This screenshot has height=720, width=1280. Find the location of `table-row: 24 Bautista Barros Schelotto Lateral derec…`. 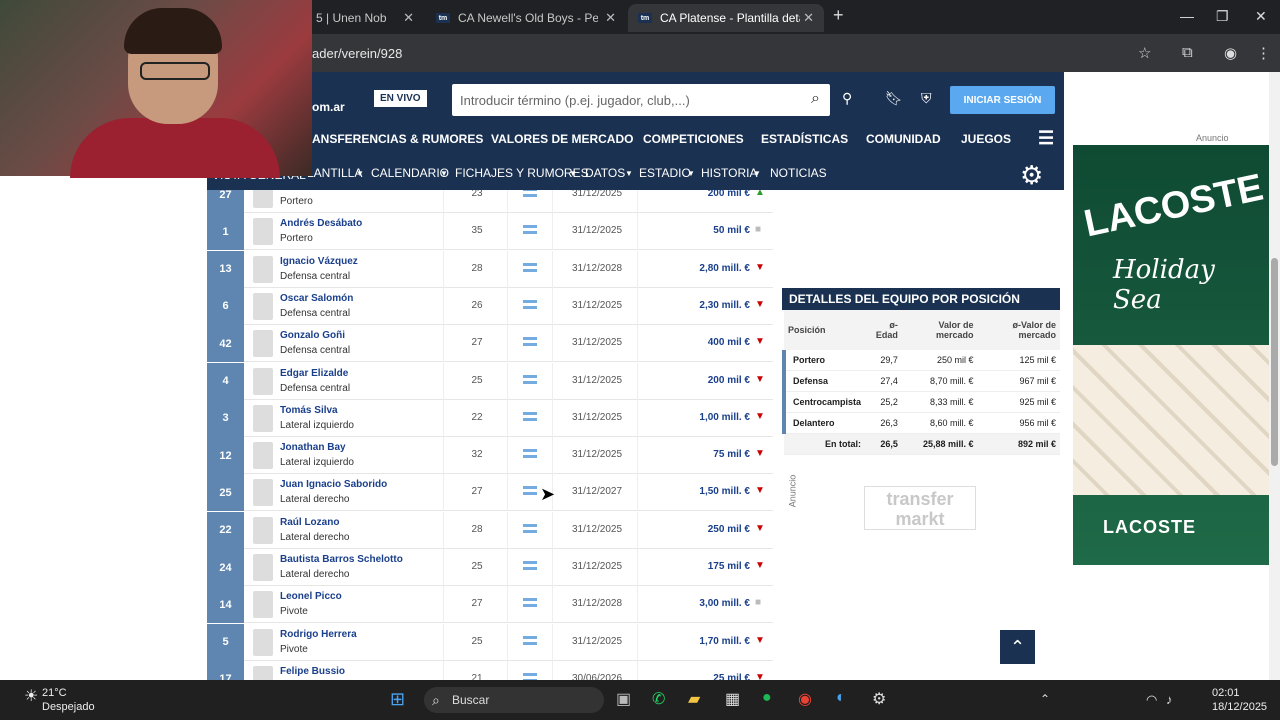

table-row: 24 Bautista Barros Schelotto Lateral derec… is located at coordinates (490, 567).